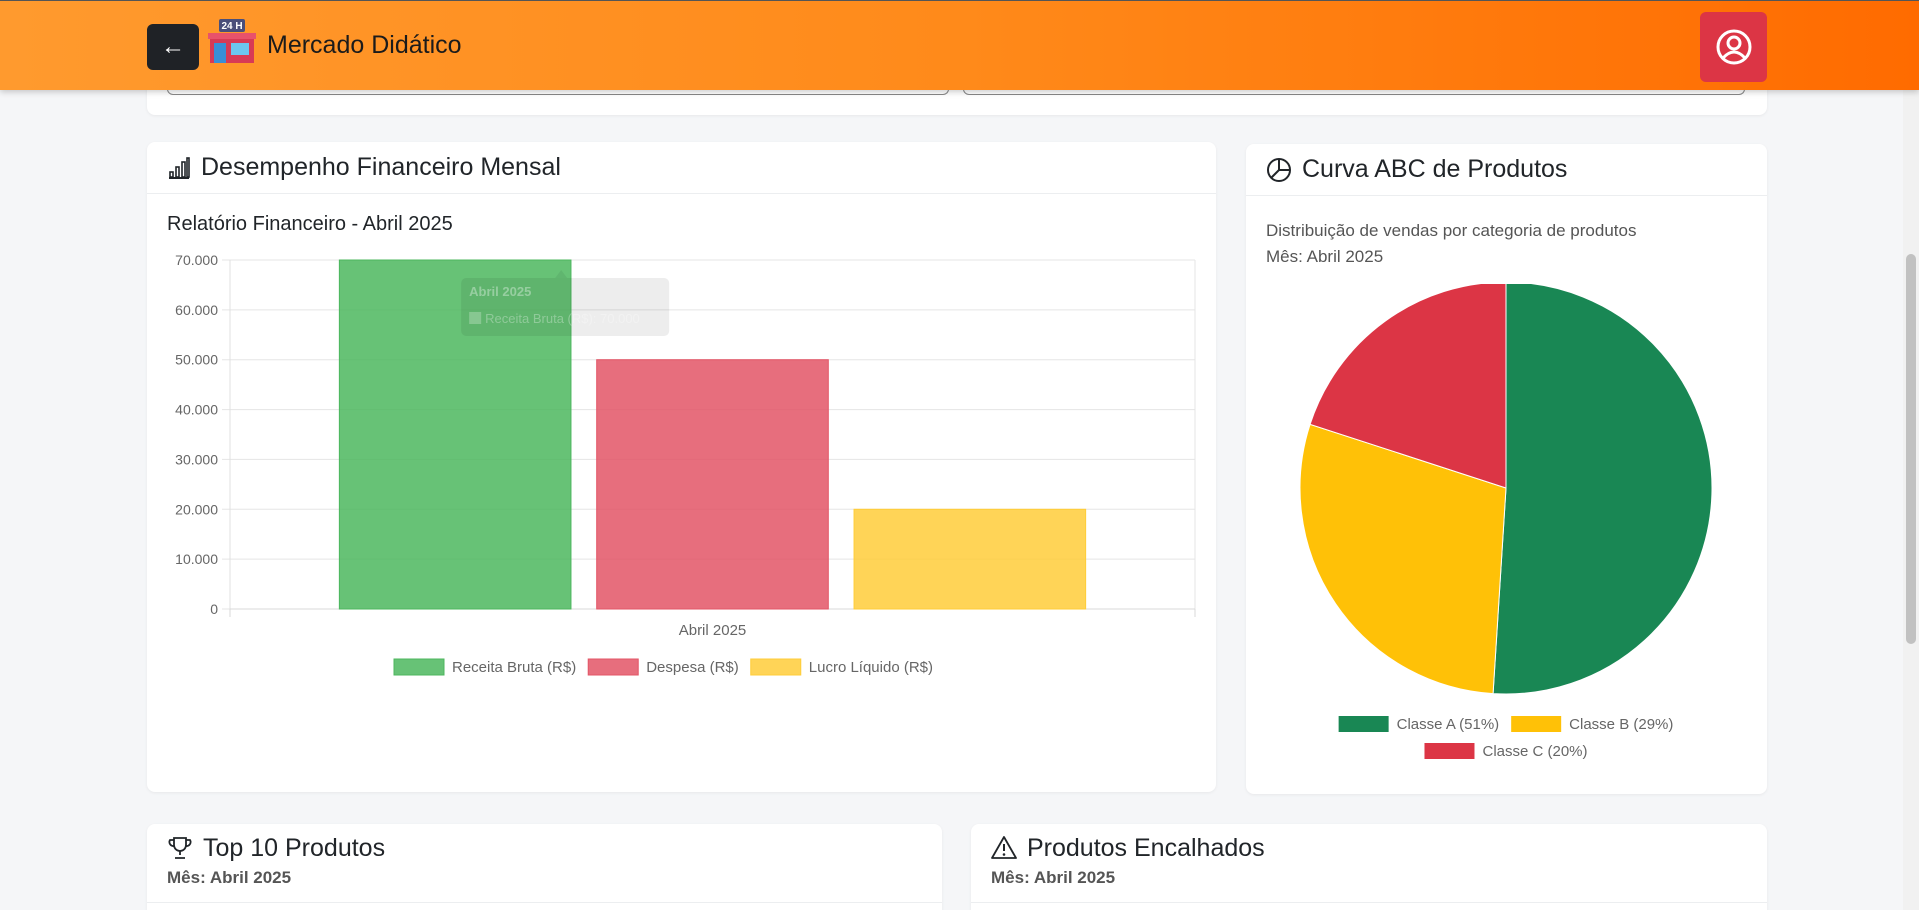 The width and height of the screenshot is (1919, 910). What do you see at coordinates (1534, 751) in the screenshot?
I see `pie-legend-label-3: Classe C (20%)` at bounding box center [1534, 751].